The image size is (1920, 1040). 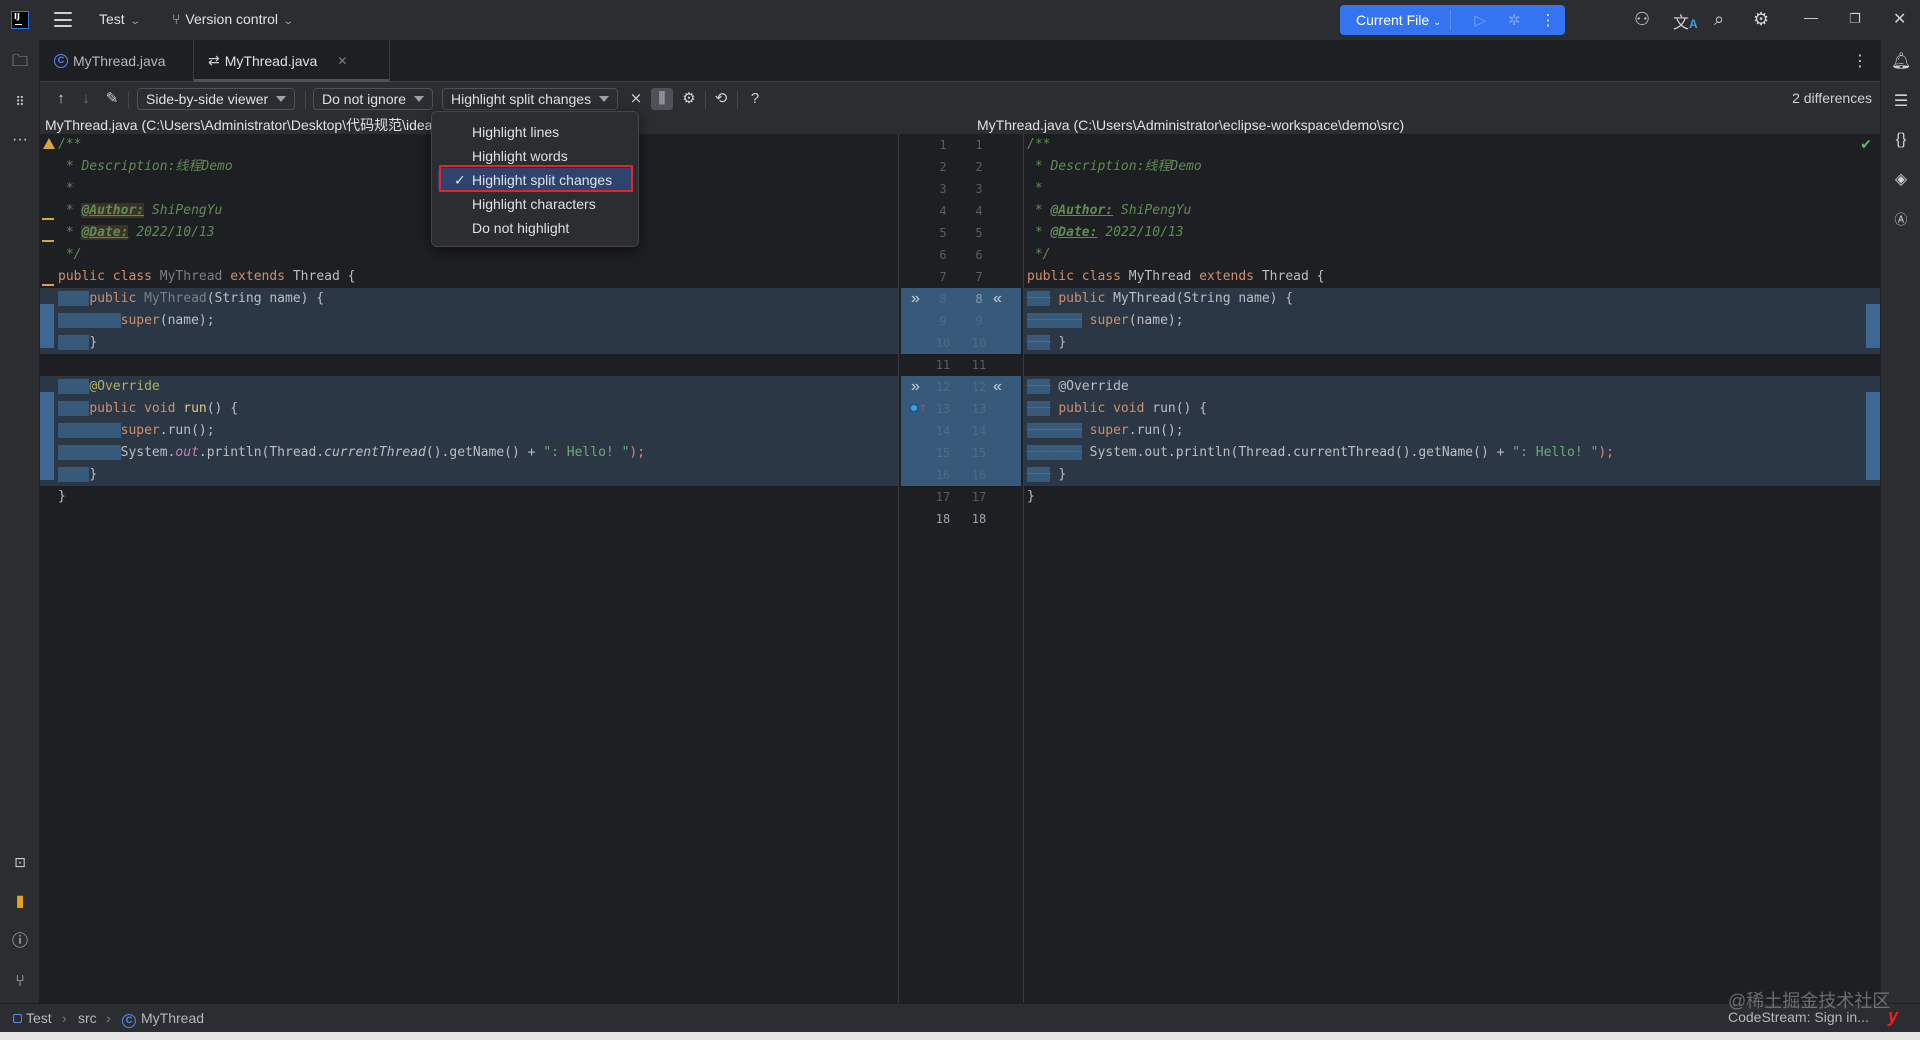 I want to click on line-number-left: 13, so click(x=943, y=409).